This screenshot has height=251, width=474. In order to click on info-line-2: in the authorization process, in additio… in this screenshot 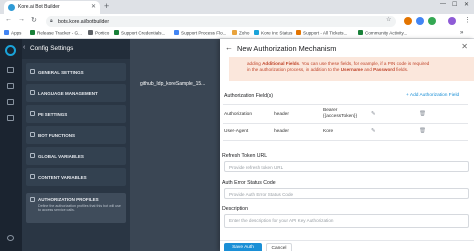, I will do `click(360, 70)`.